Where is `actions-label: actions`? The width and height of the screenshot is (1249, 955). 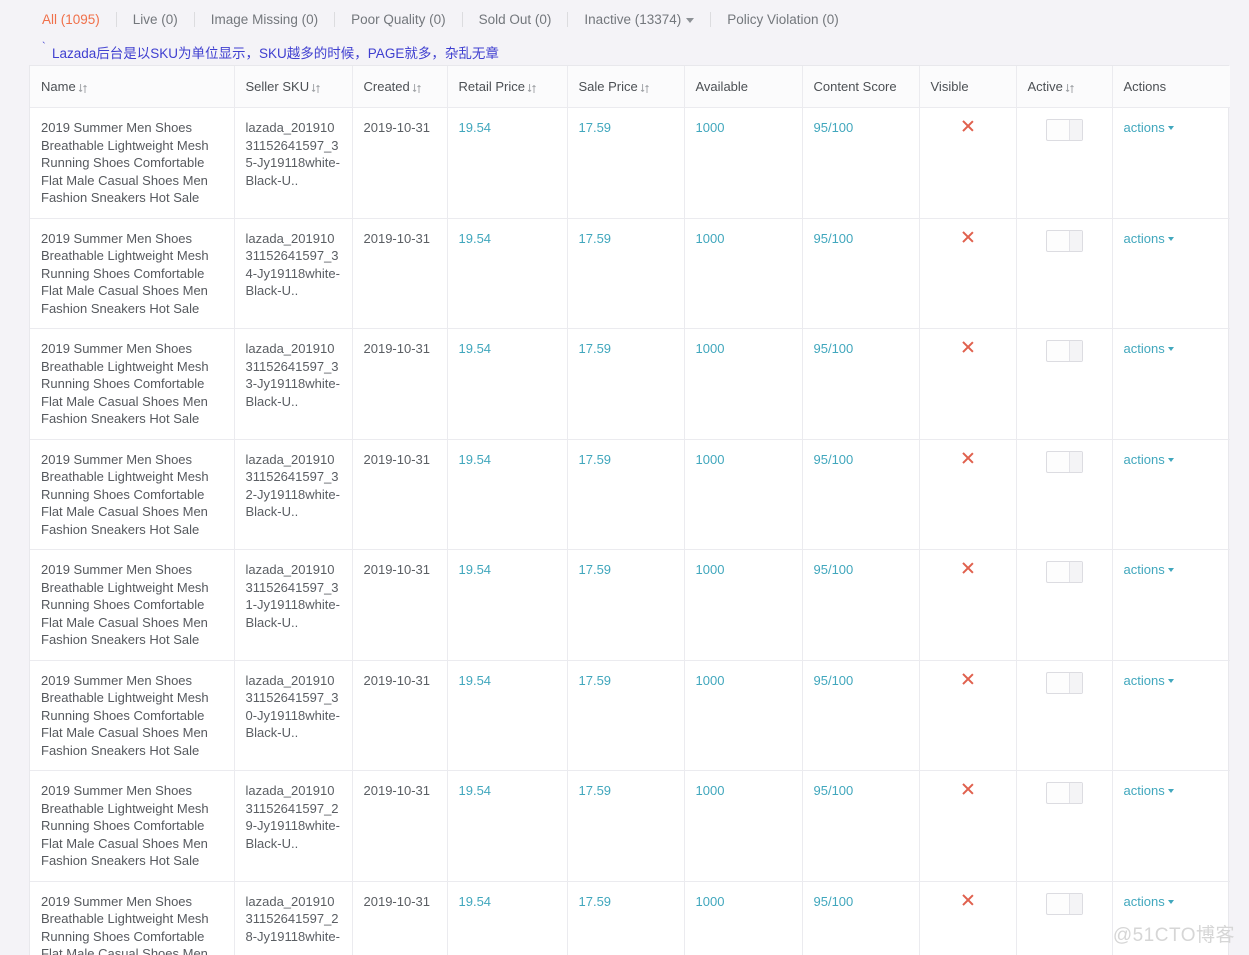 actions-label: actions is located at coordinates (1144, 459).